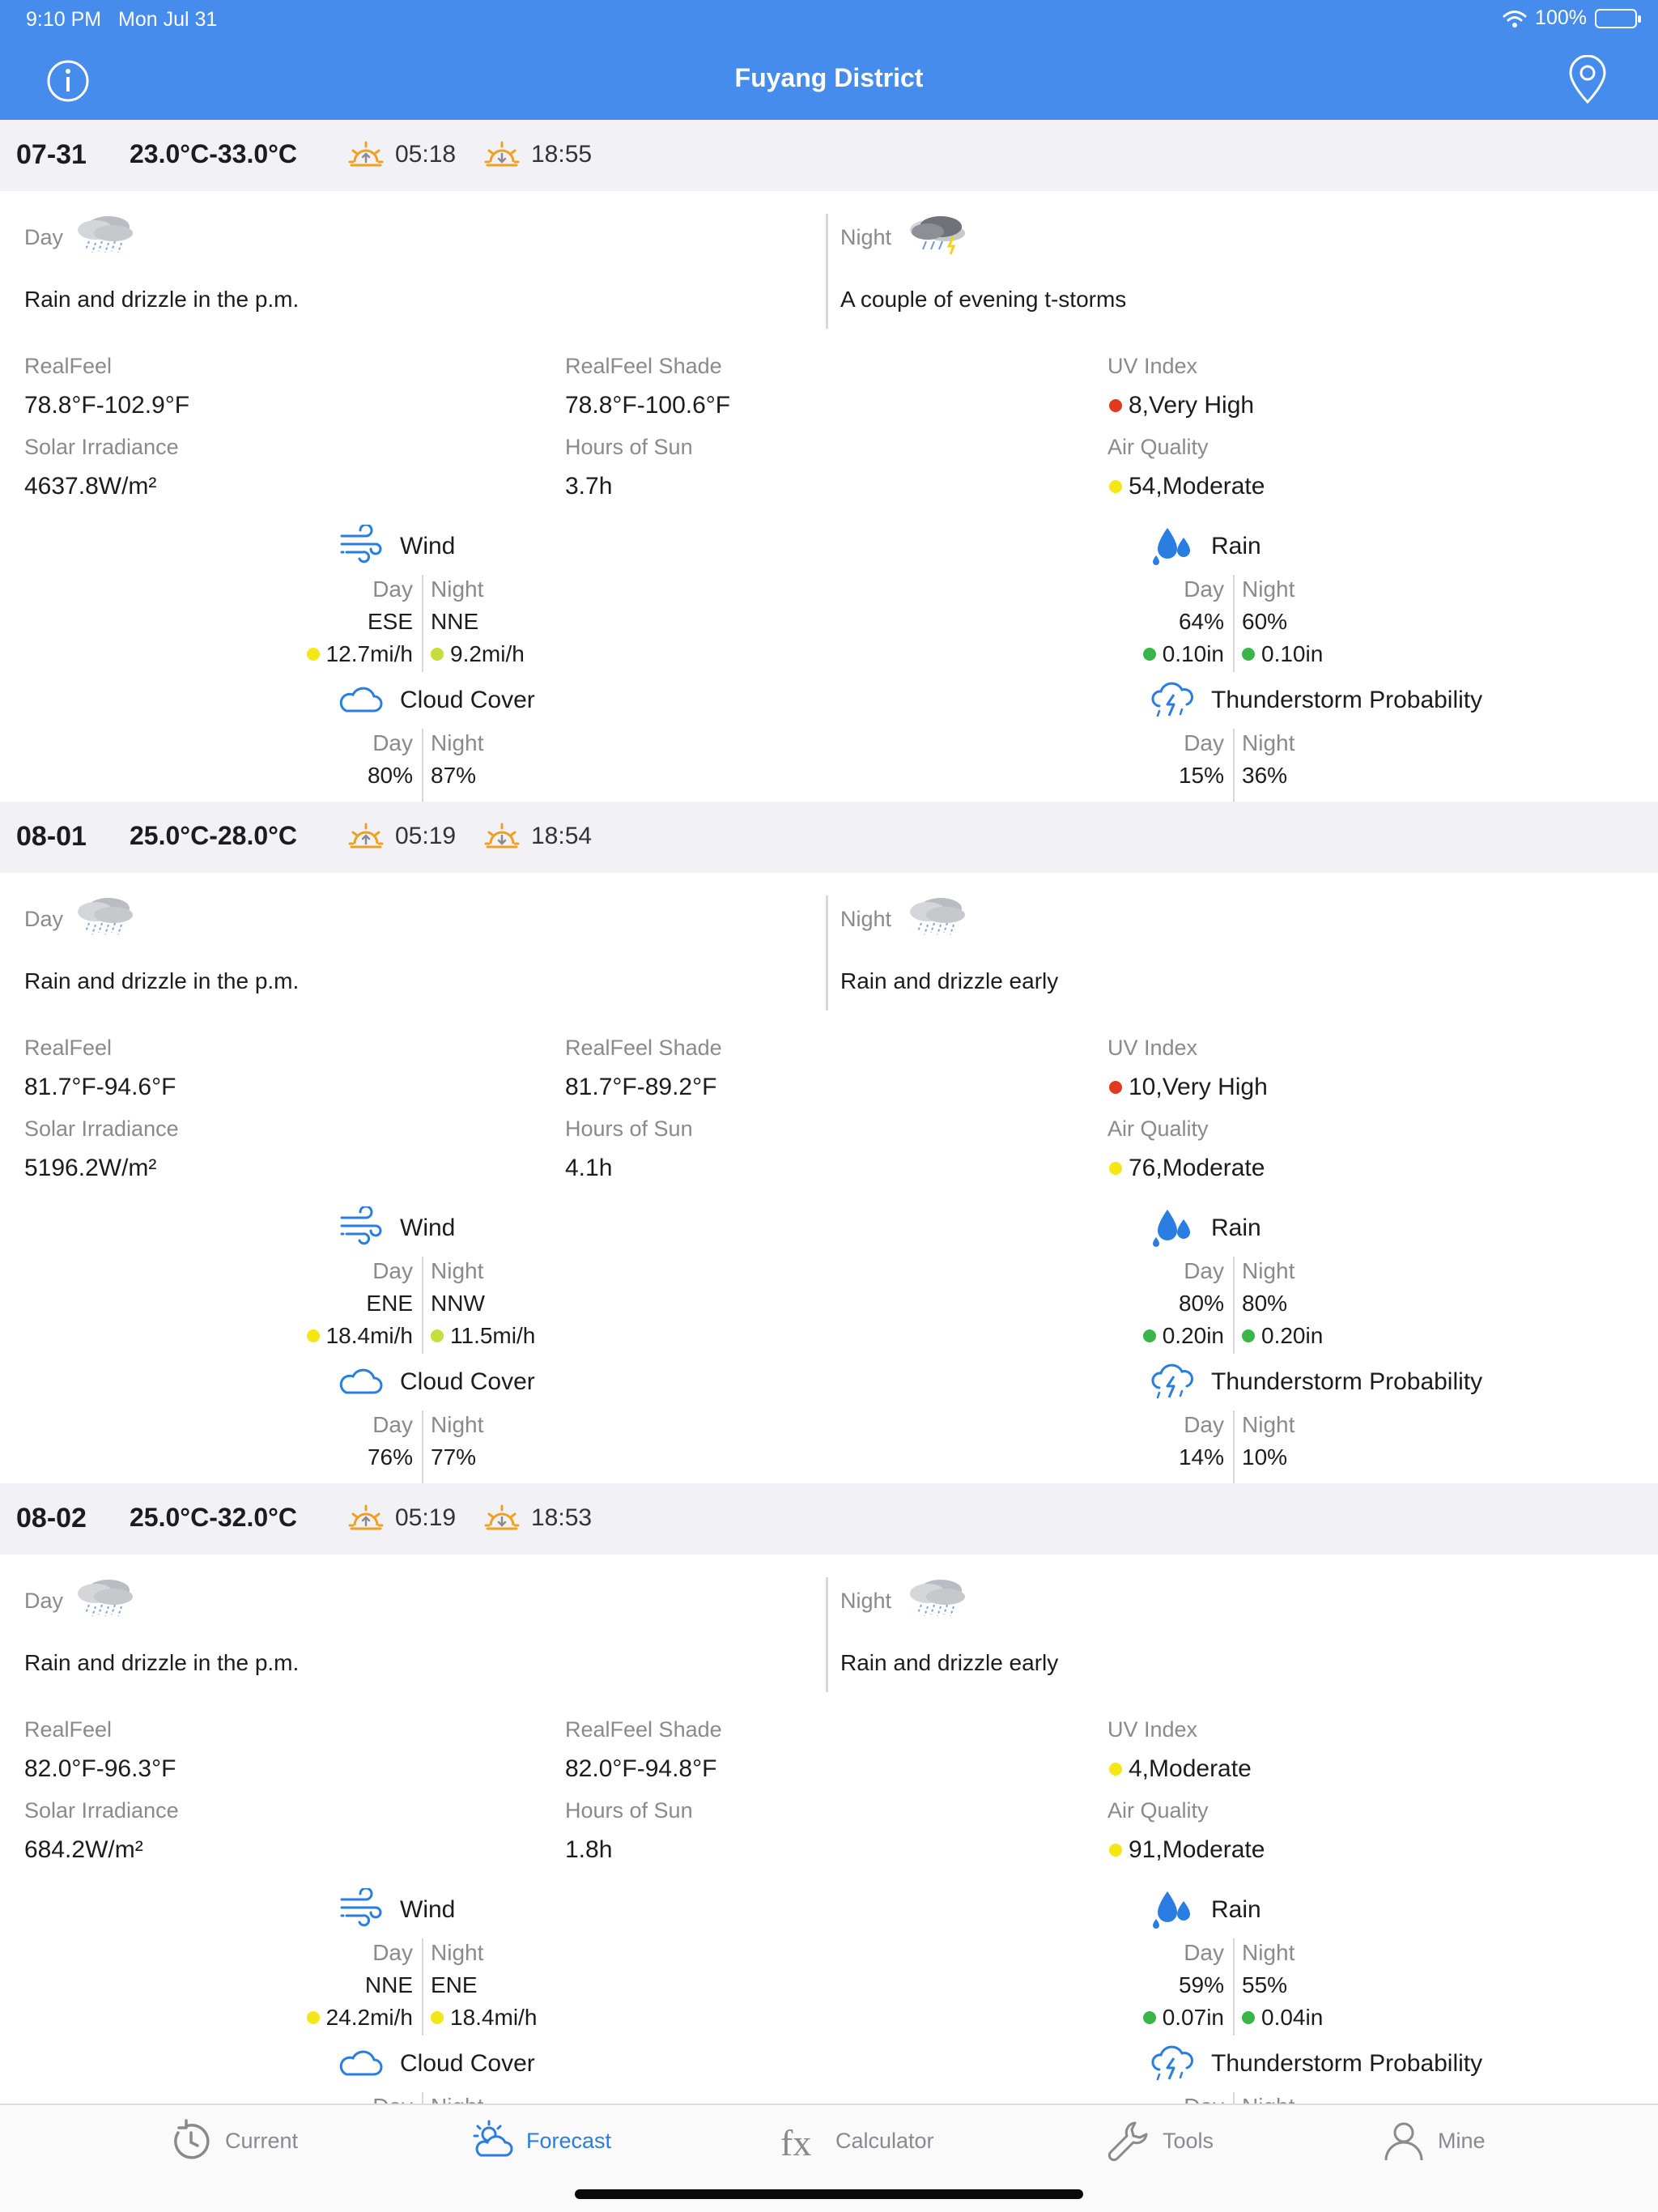 The height and width of the screenshot is (2212, 1658). I want to click on cloud-night-col: Night, so click(528, 2098).